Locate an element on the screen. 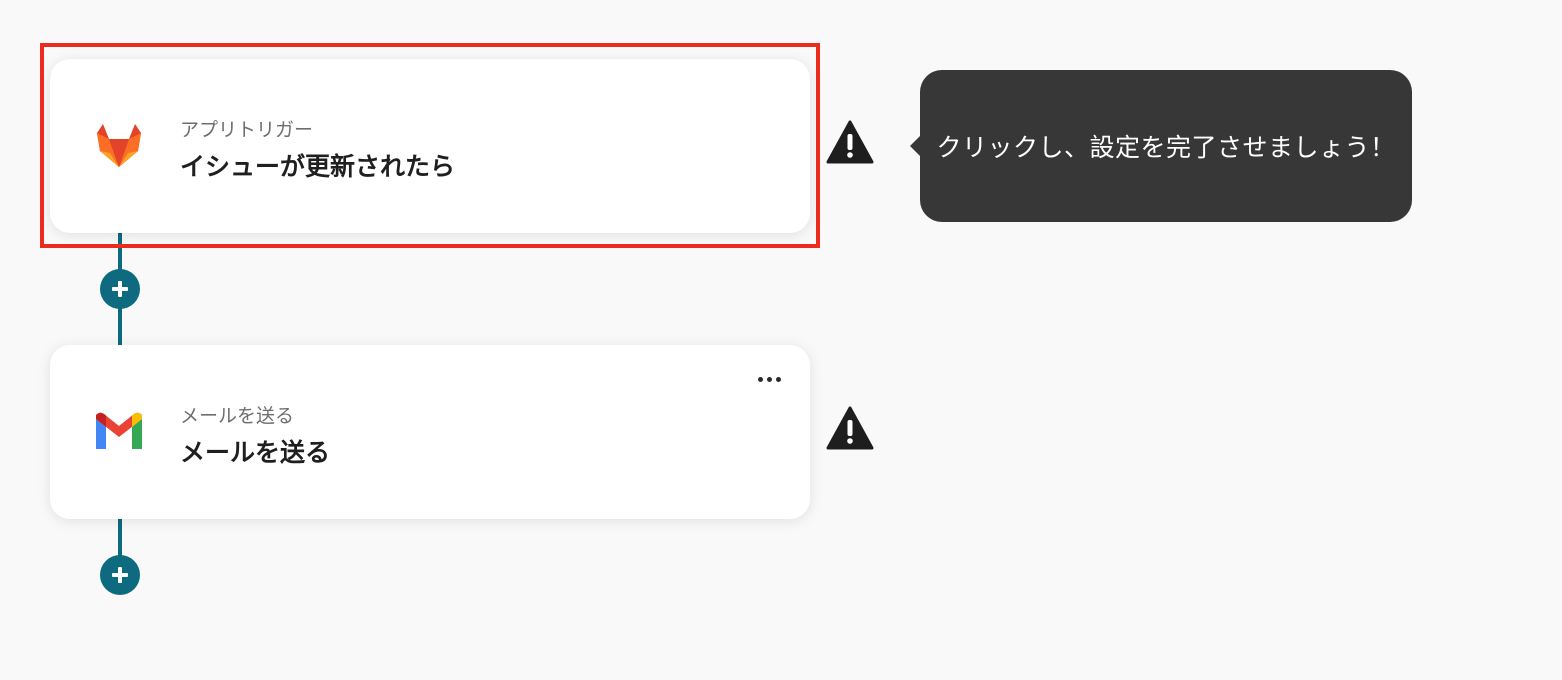  step-subtitle: メールを送る is located at coordinates (237, 416).